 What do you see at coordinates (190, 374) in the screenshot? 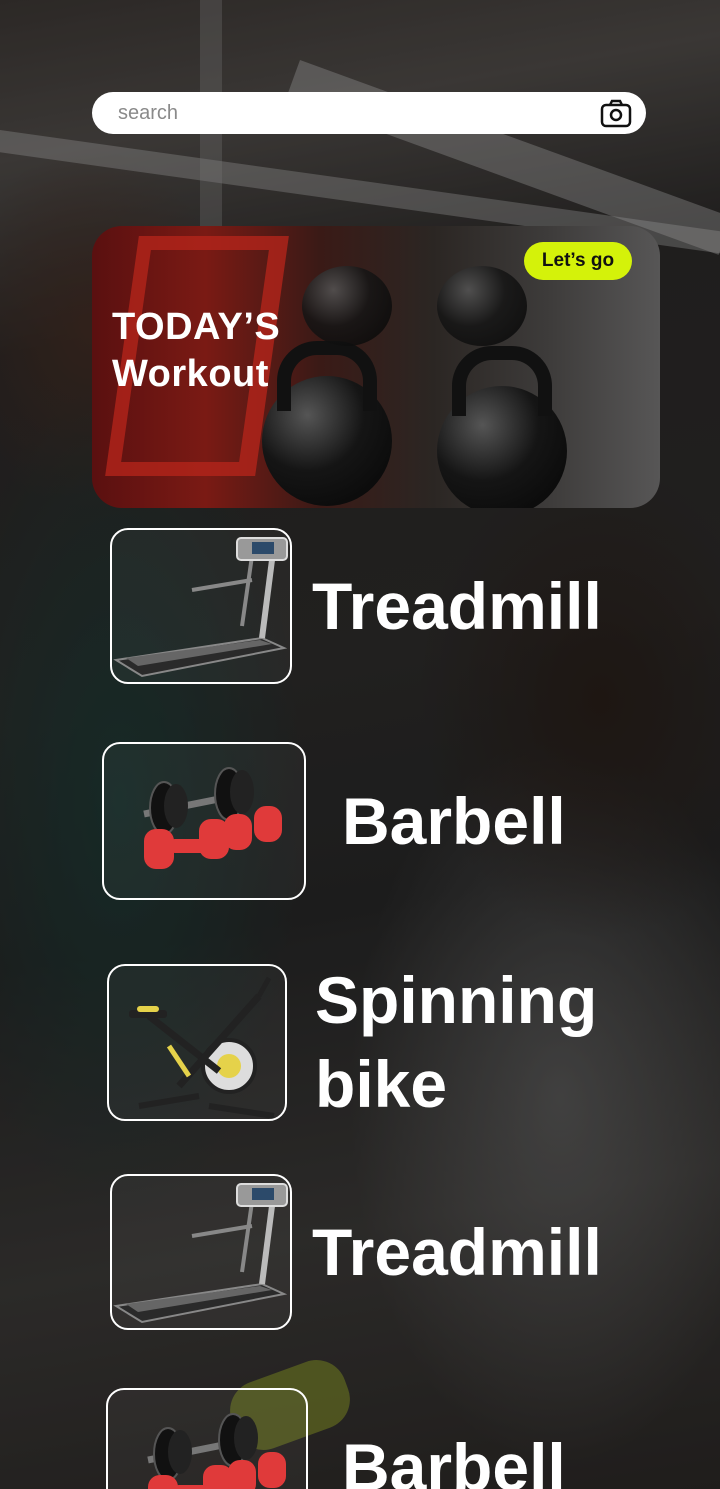
I see `hero-title-line2: Workout` at bounding box center [190, 374].